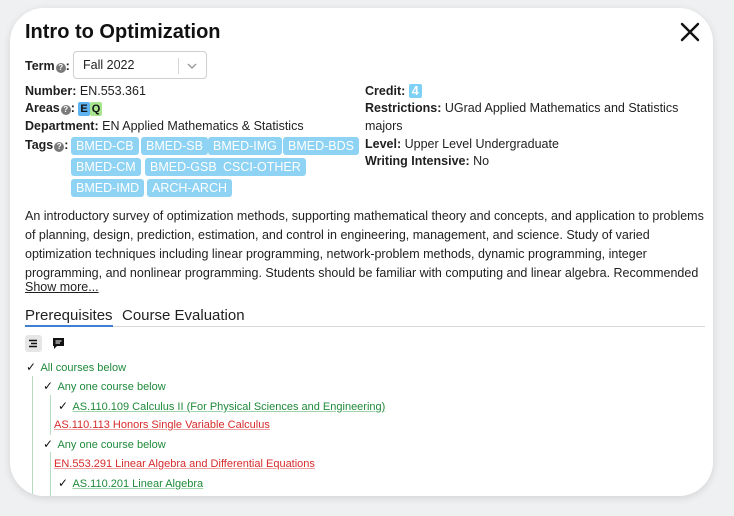 This screenshot has width=734, height=516. I want to click on level-label: Level:, so click(383, 144).